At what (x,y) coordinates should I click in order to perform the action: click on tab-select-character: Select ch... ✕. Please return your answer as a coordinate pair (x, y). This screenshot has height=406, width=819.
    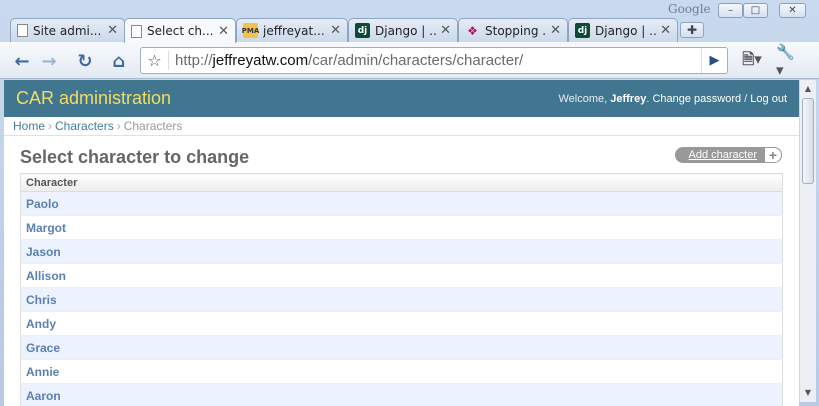
    Looking at the image, I should click on (180, 30).